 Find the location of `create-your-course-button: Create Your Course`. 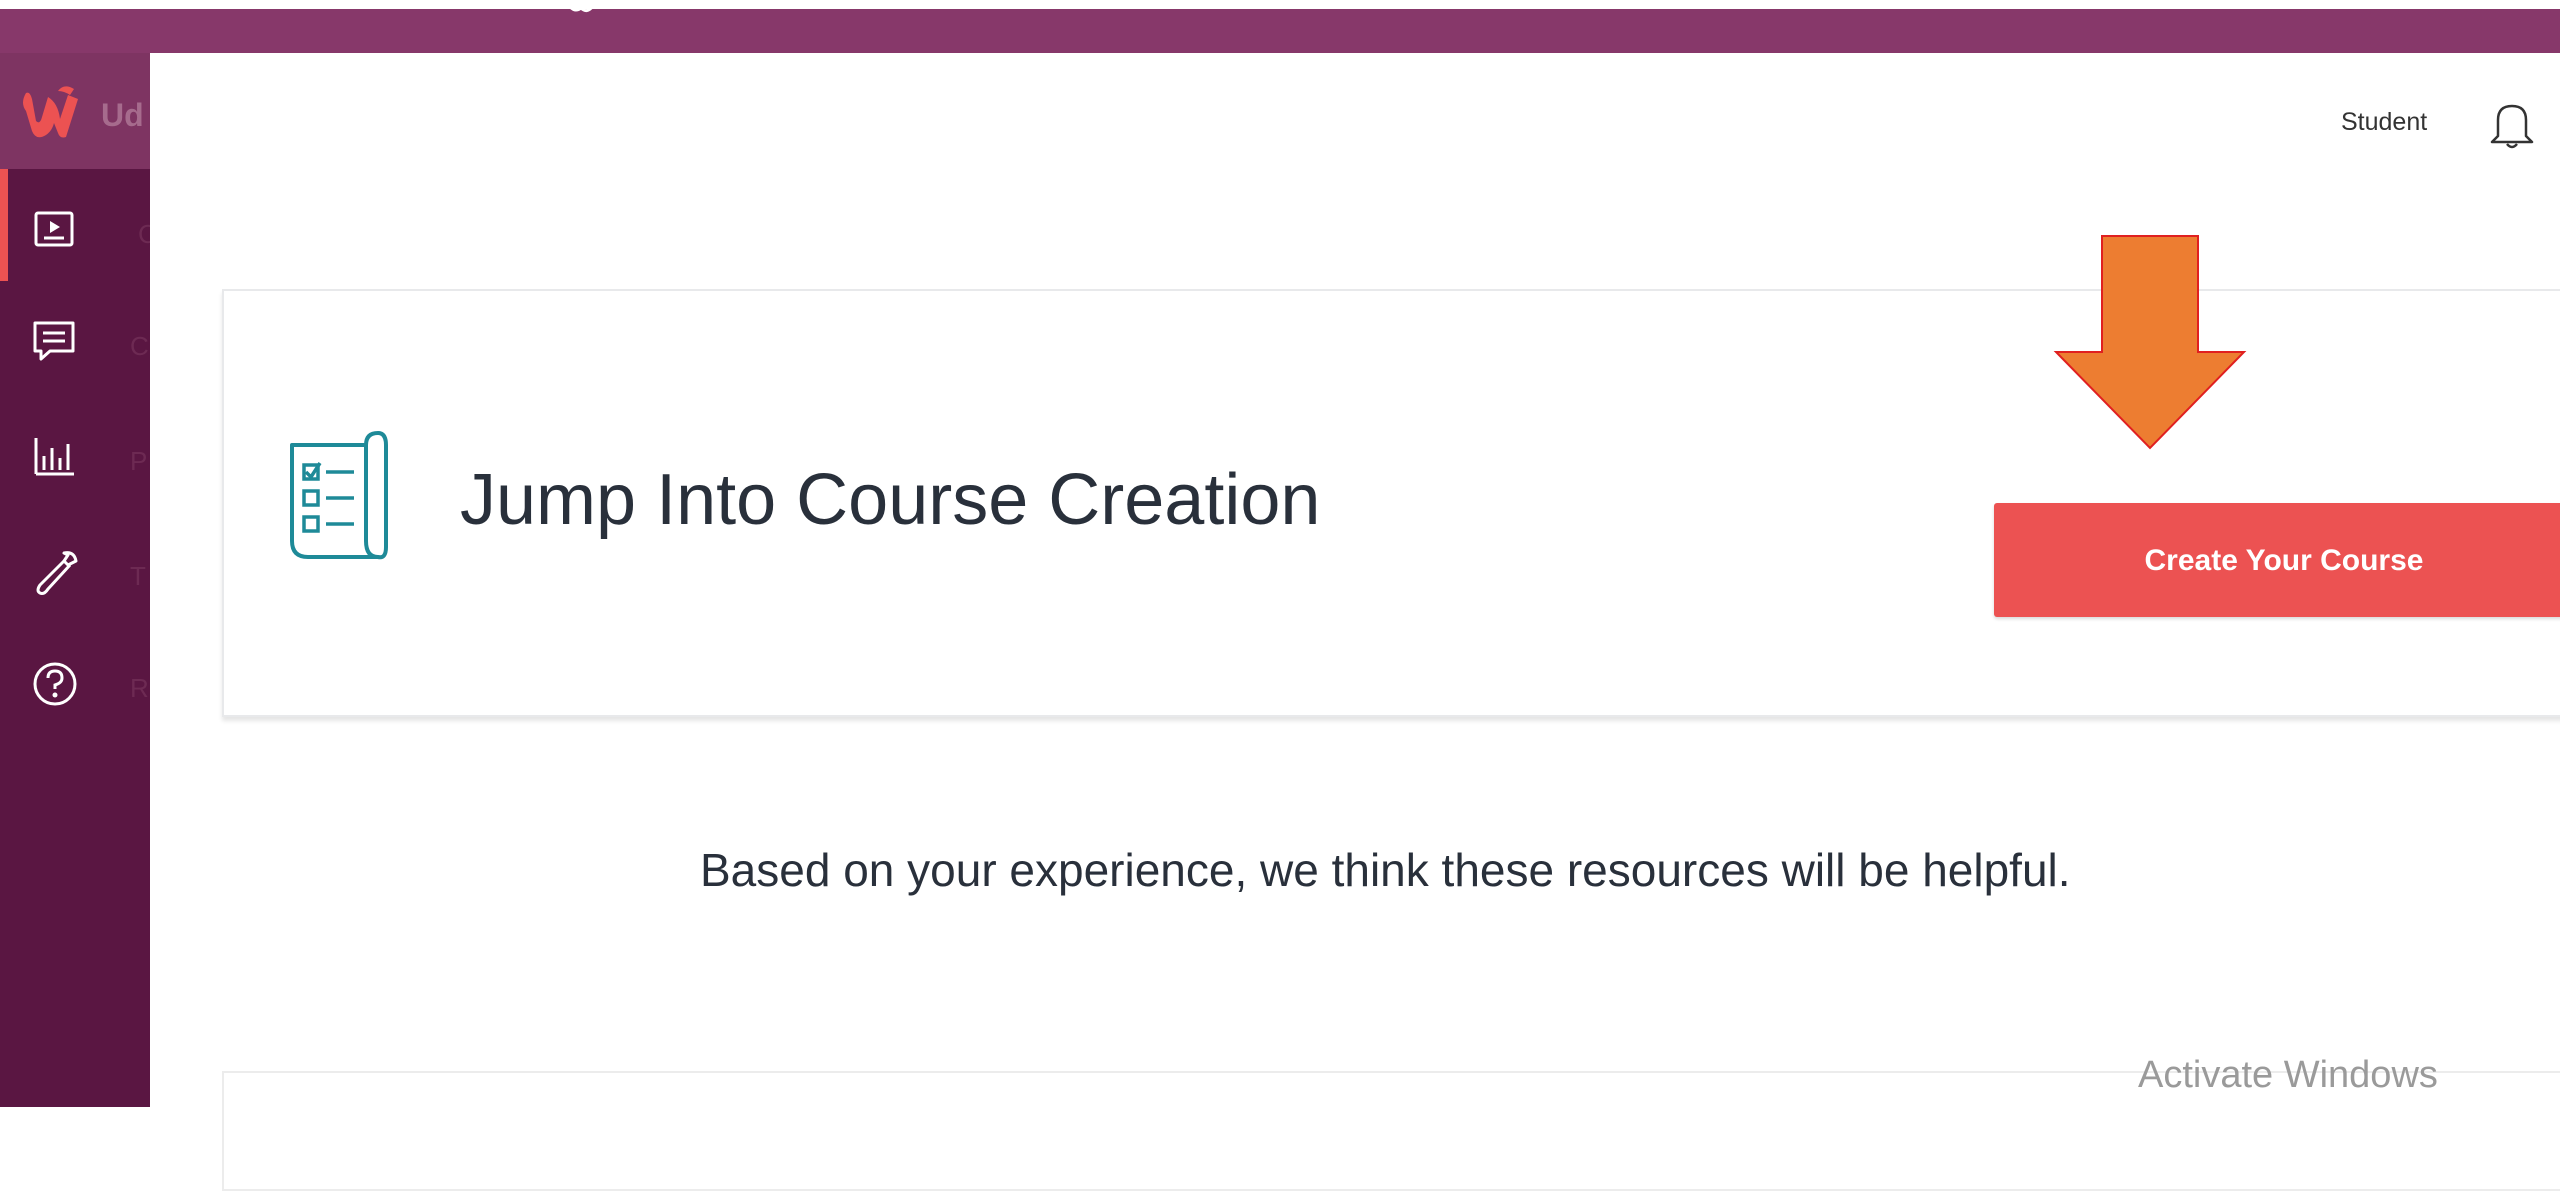

create-your-course-button: Create Your Course is located at coordinates (2277, 560).